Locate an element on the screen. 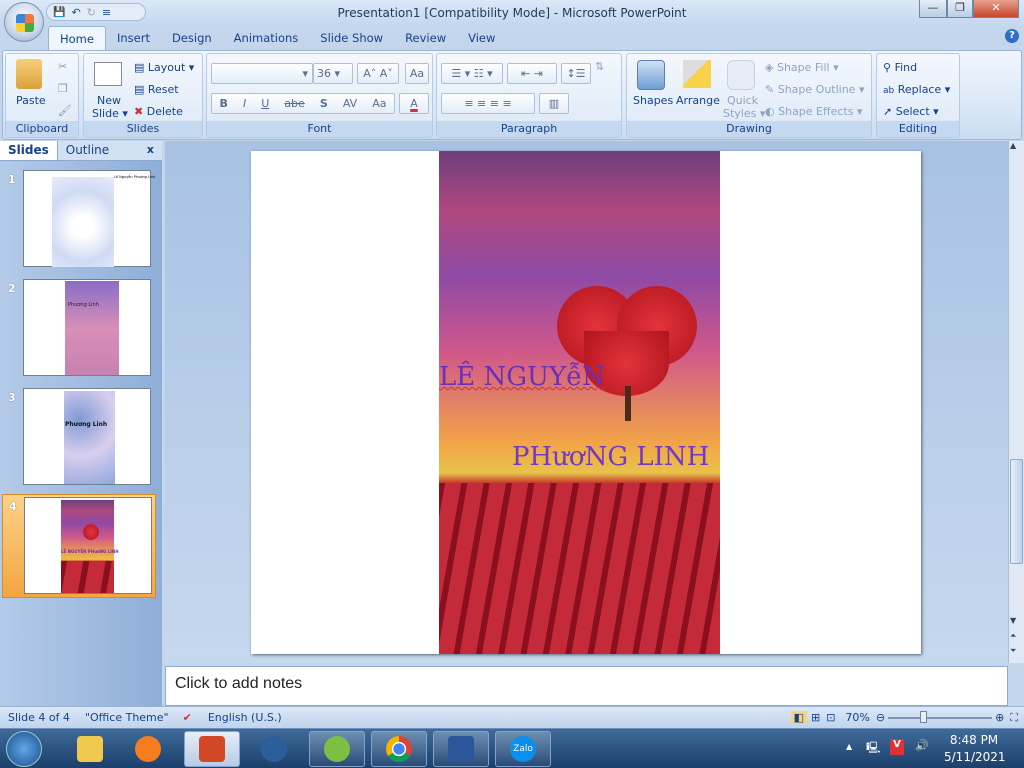  shape-fill-button: ◈ Shape Fill ▾ is located at coordinates (802, 67).